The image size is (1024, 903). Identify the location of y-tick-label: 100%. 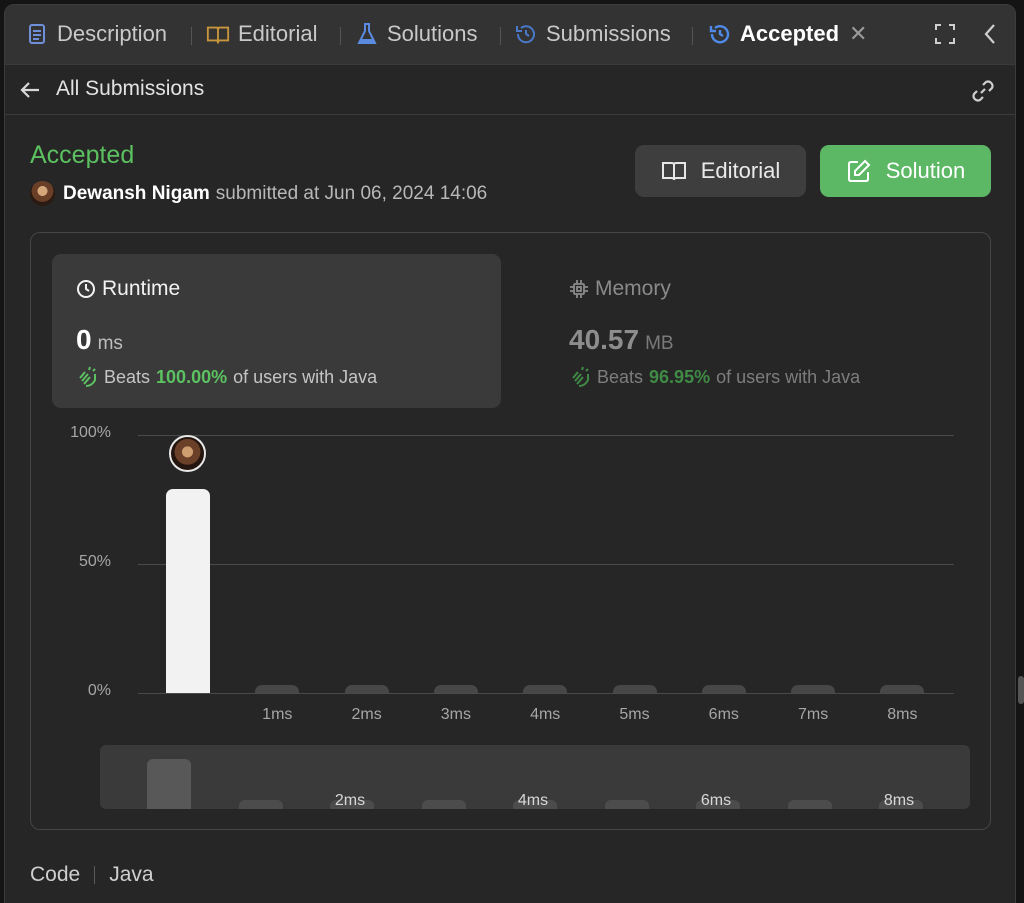
(90, 432).